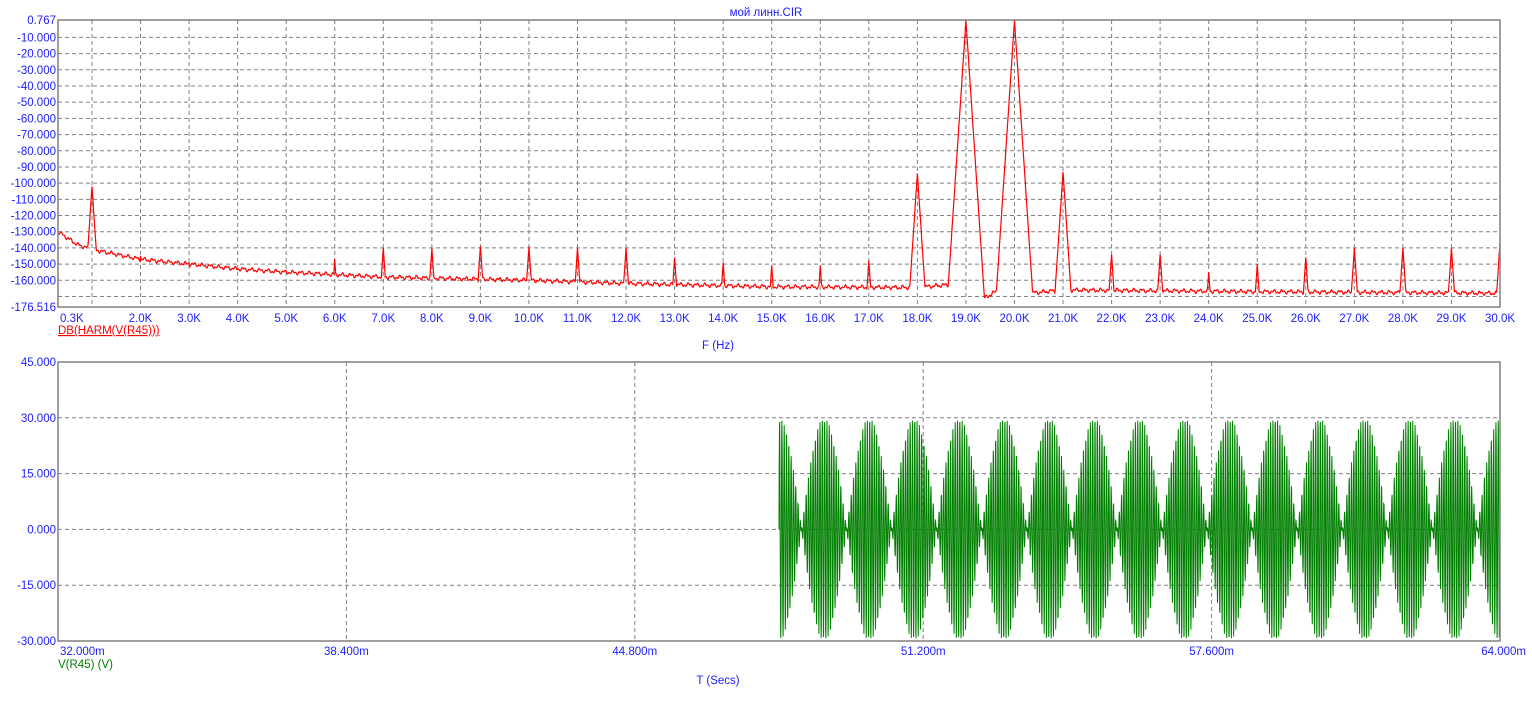  What do you see at coordinates (1257, 319) in the screenshot?
I see `x-tick-label: 25.0K` at bounding box center [1257, 319].